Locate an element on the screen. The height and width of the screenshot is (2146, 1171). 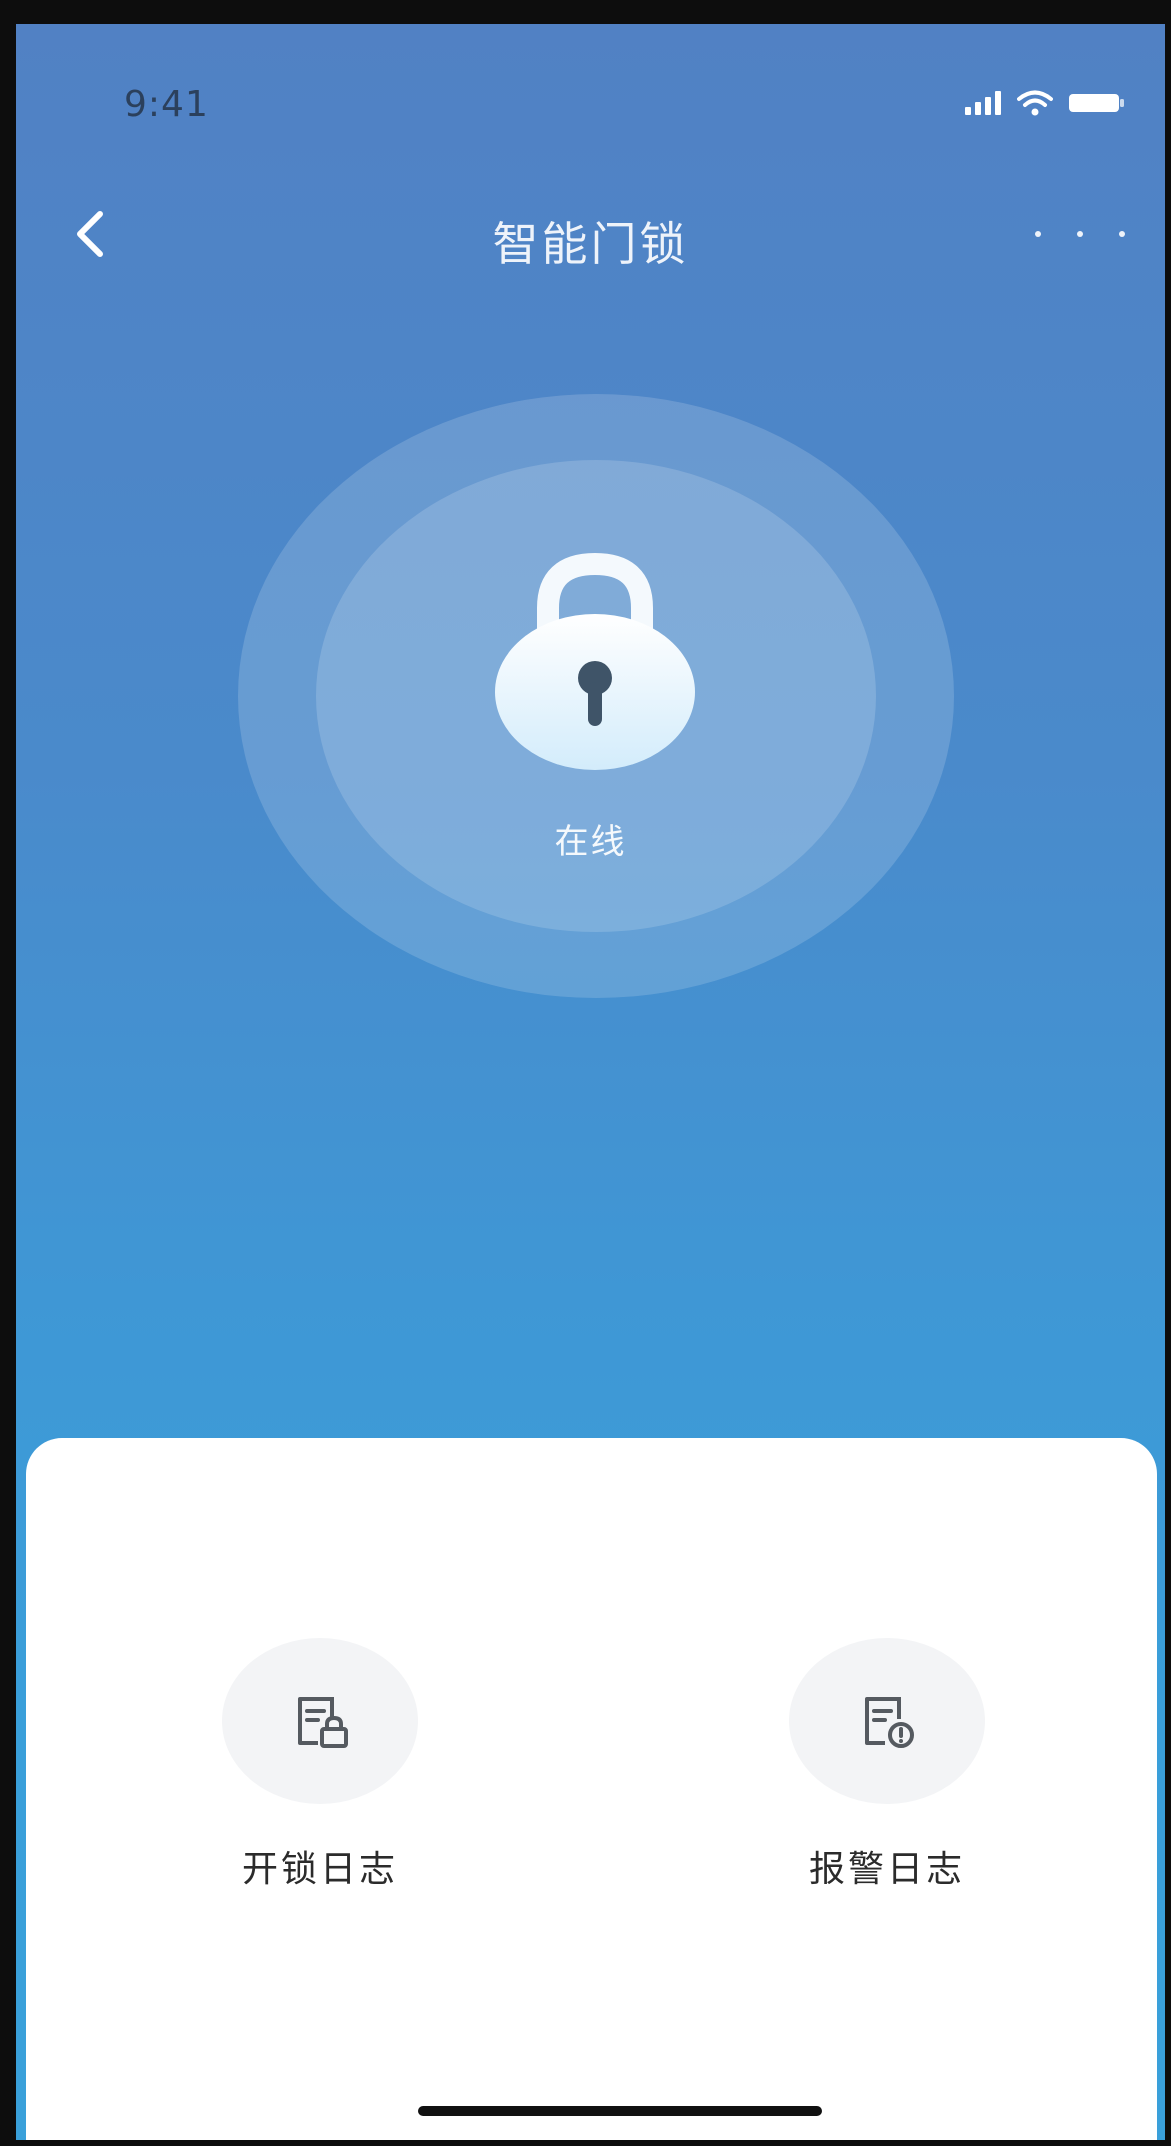
wifi-icon is located at coordinates (1035, 103).